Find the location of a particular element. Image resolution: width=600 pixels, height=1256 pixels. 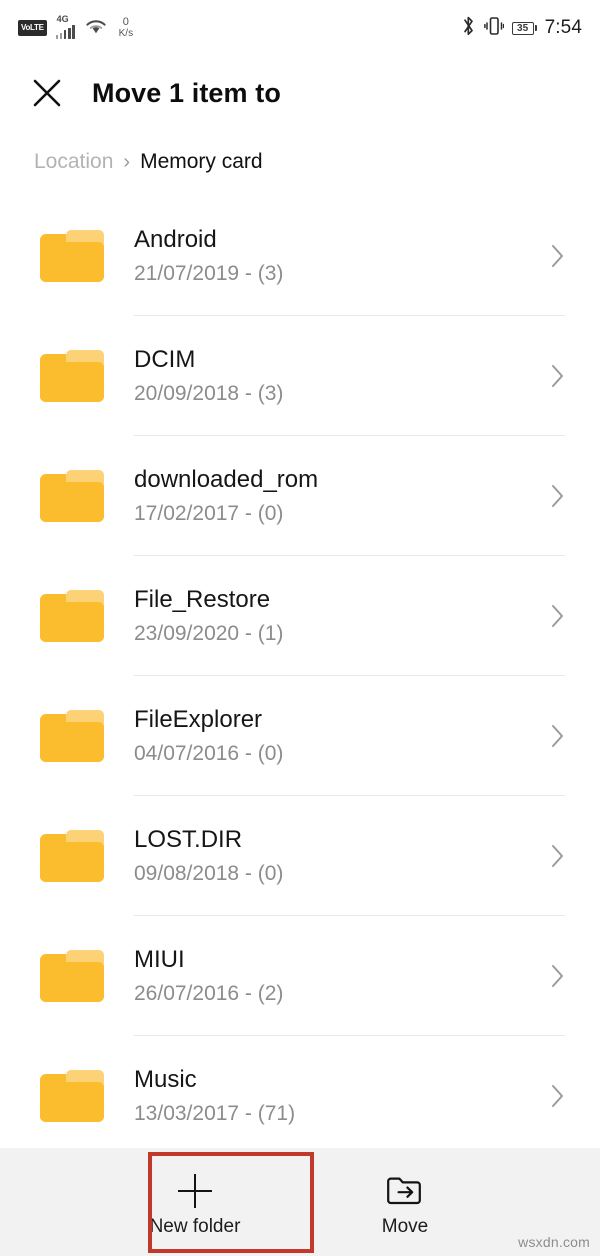

list-item: LOST.DIR 09/08/2018 - (0) is located at coordinates (300, 856).